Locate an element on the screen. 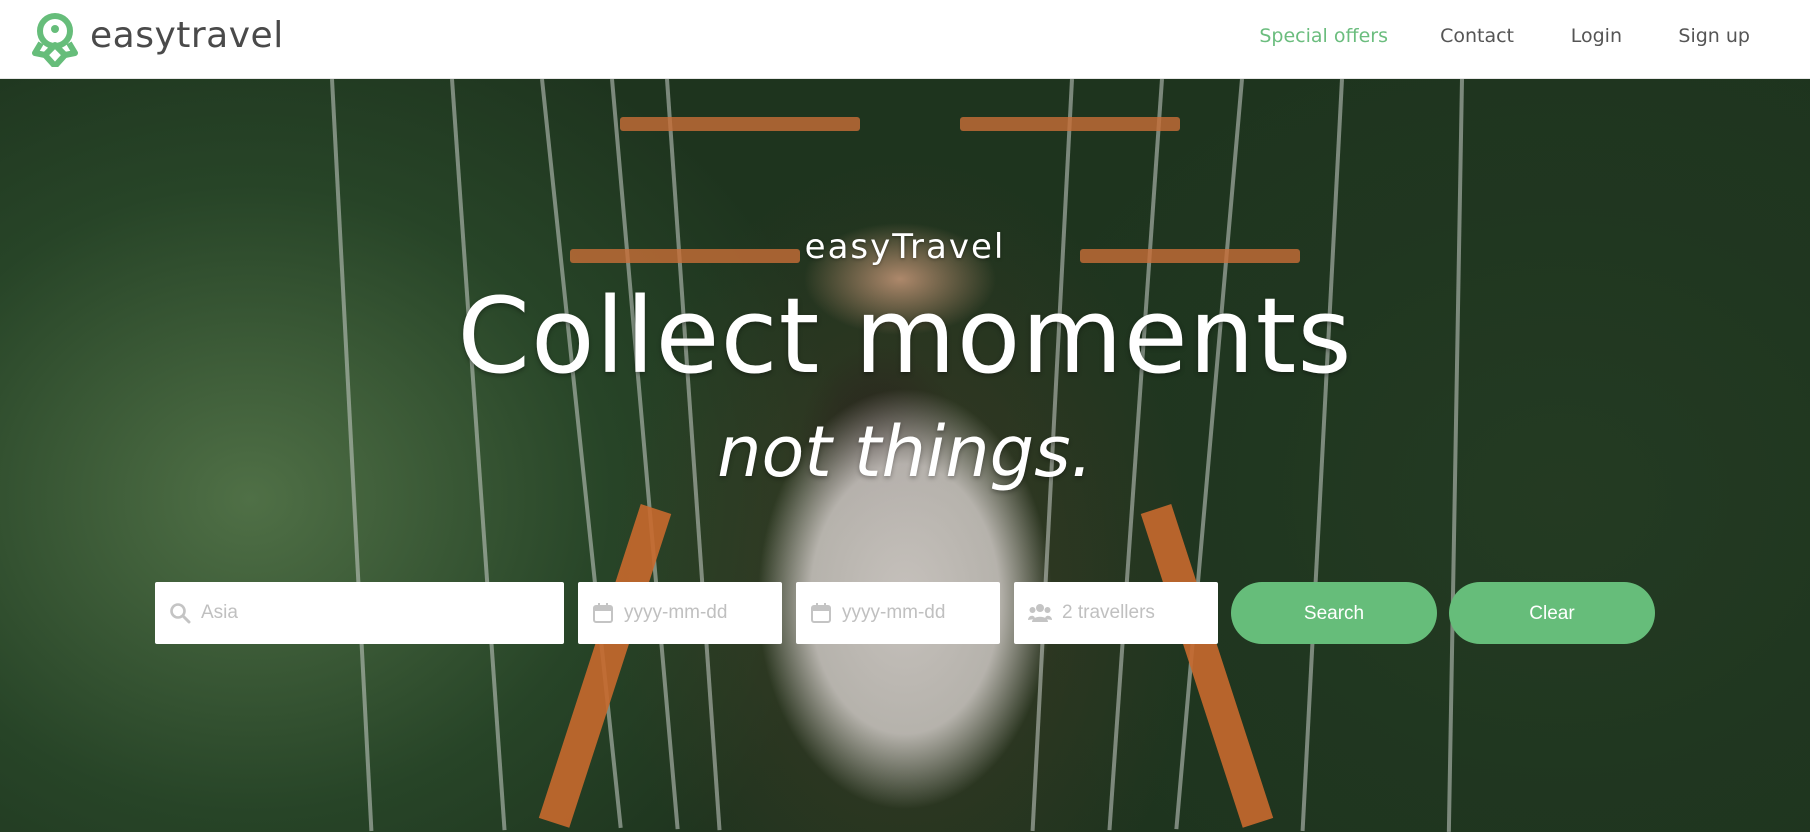  to-date-field is located at coordinates (898, 613).